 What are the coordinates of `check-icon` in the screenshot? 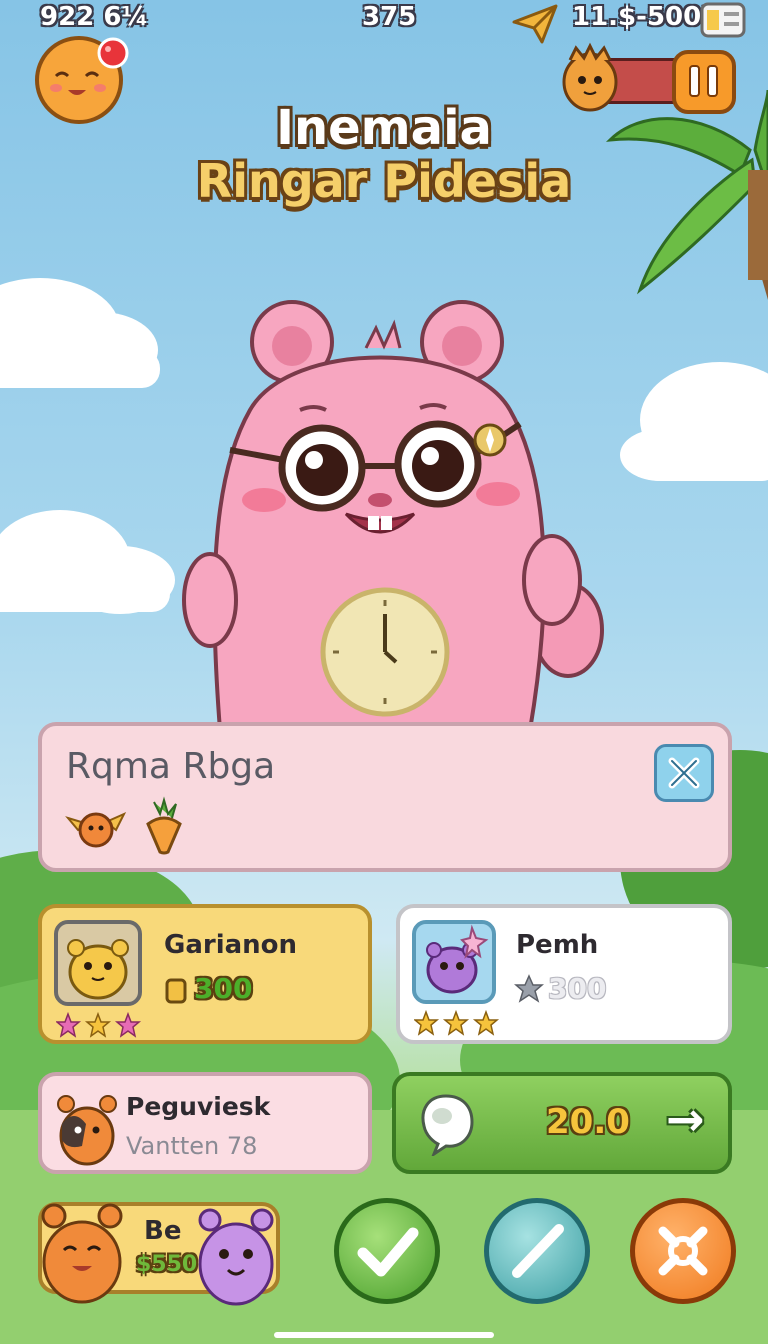 It's located at (388, 1252).